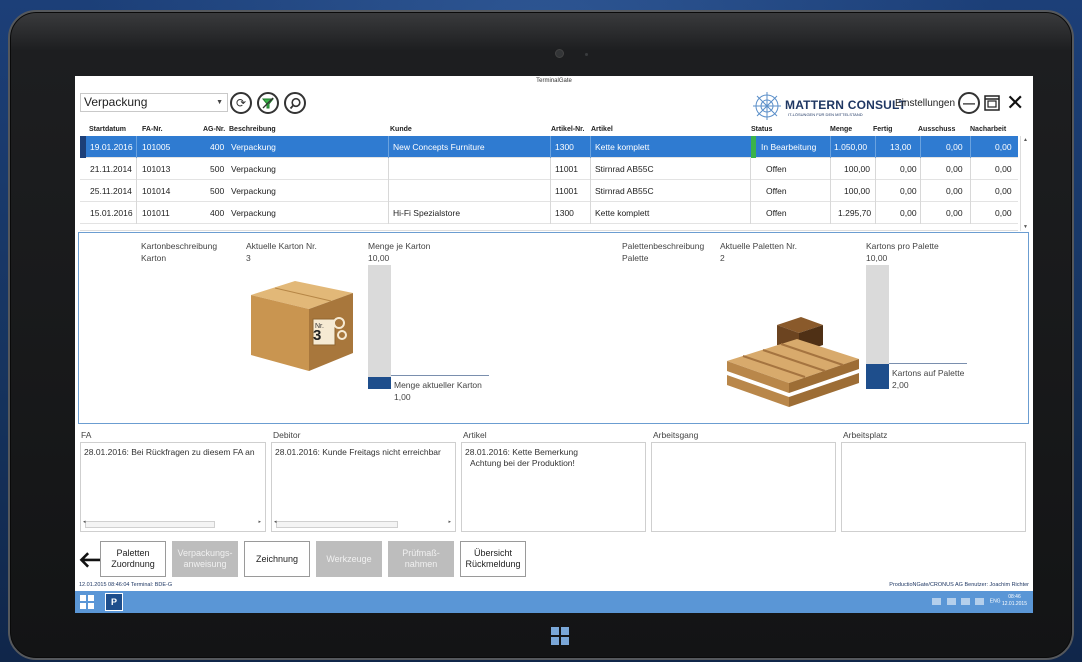 The width and height of the screenshot is (1082, 662). Describe the element at coordinates (877, 258) in the screenshot. I see `kartons-pro-palette-value: 10,00` at that location.